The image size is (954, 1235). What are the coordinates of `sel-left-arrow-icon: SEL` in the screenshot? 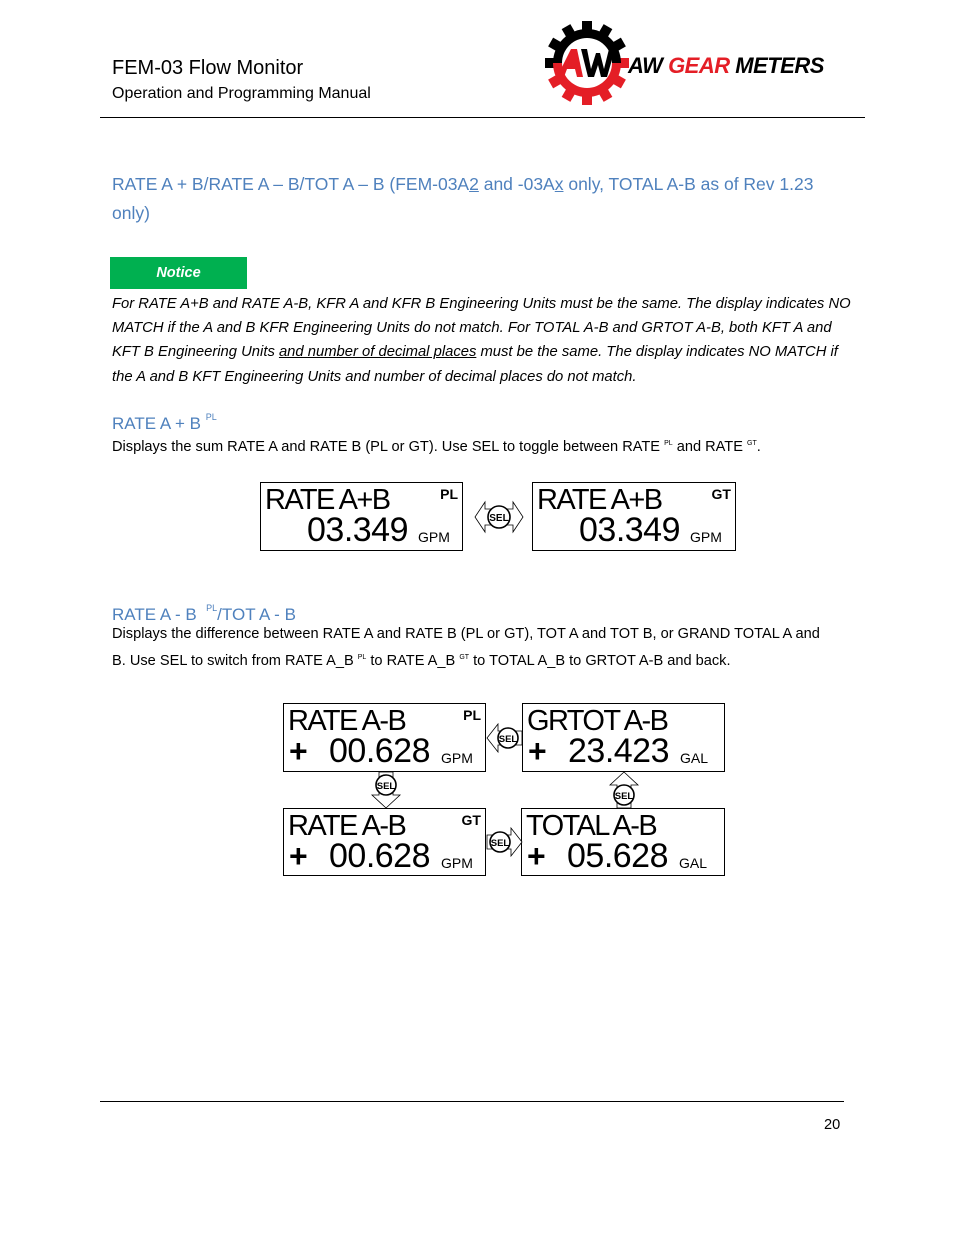 It's located at (504, 738).